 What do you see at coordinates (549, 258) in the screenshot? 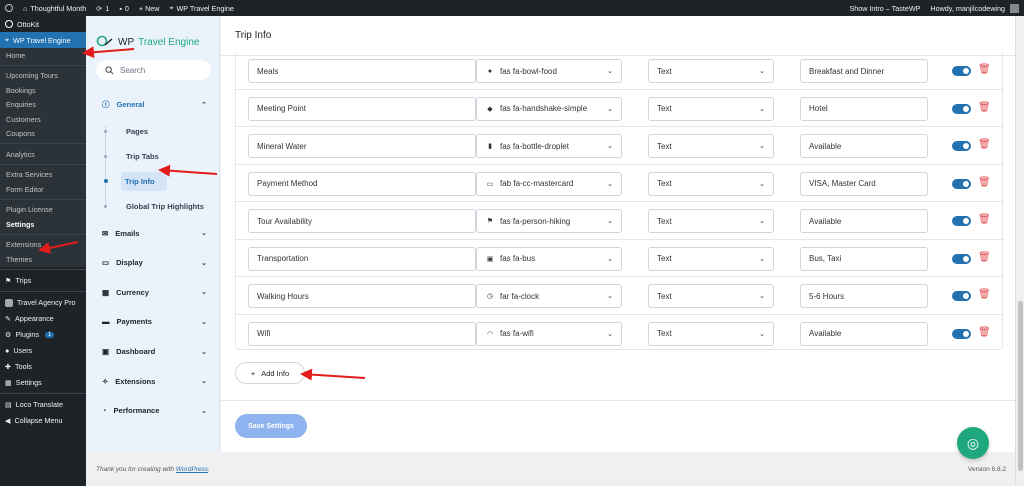
I see `icon-select: ▣ fas fa-bus ⌄` at bounding box center [549, 258].